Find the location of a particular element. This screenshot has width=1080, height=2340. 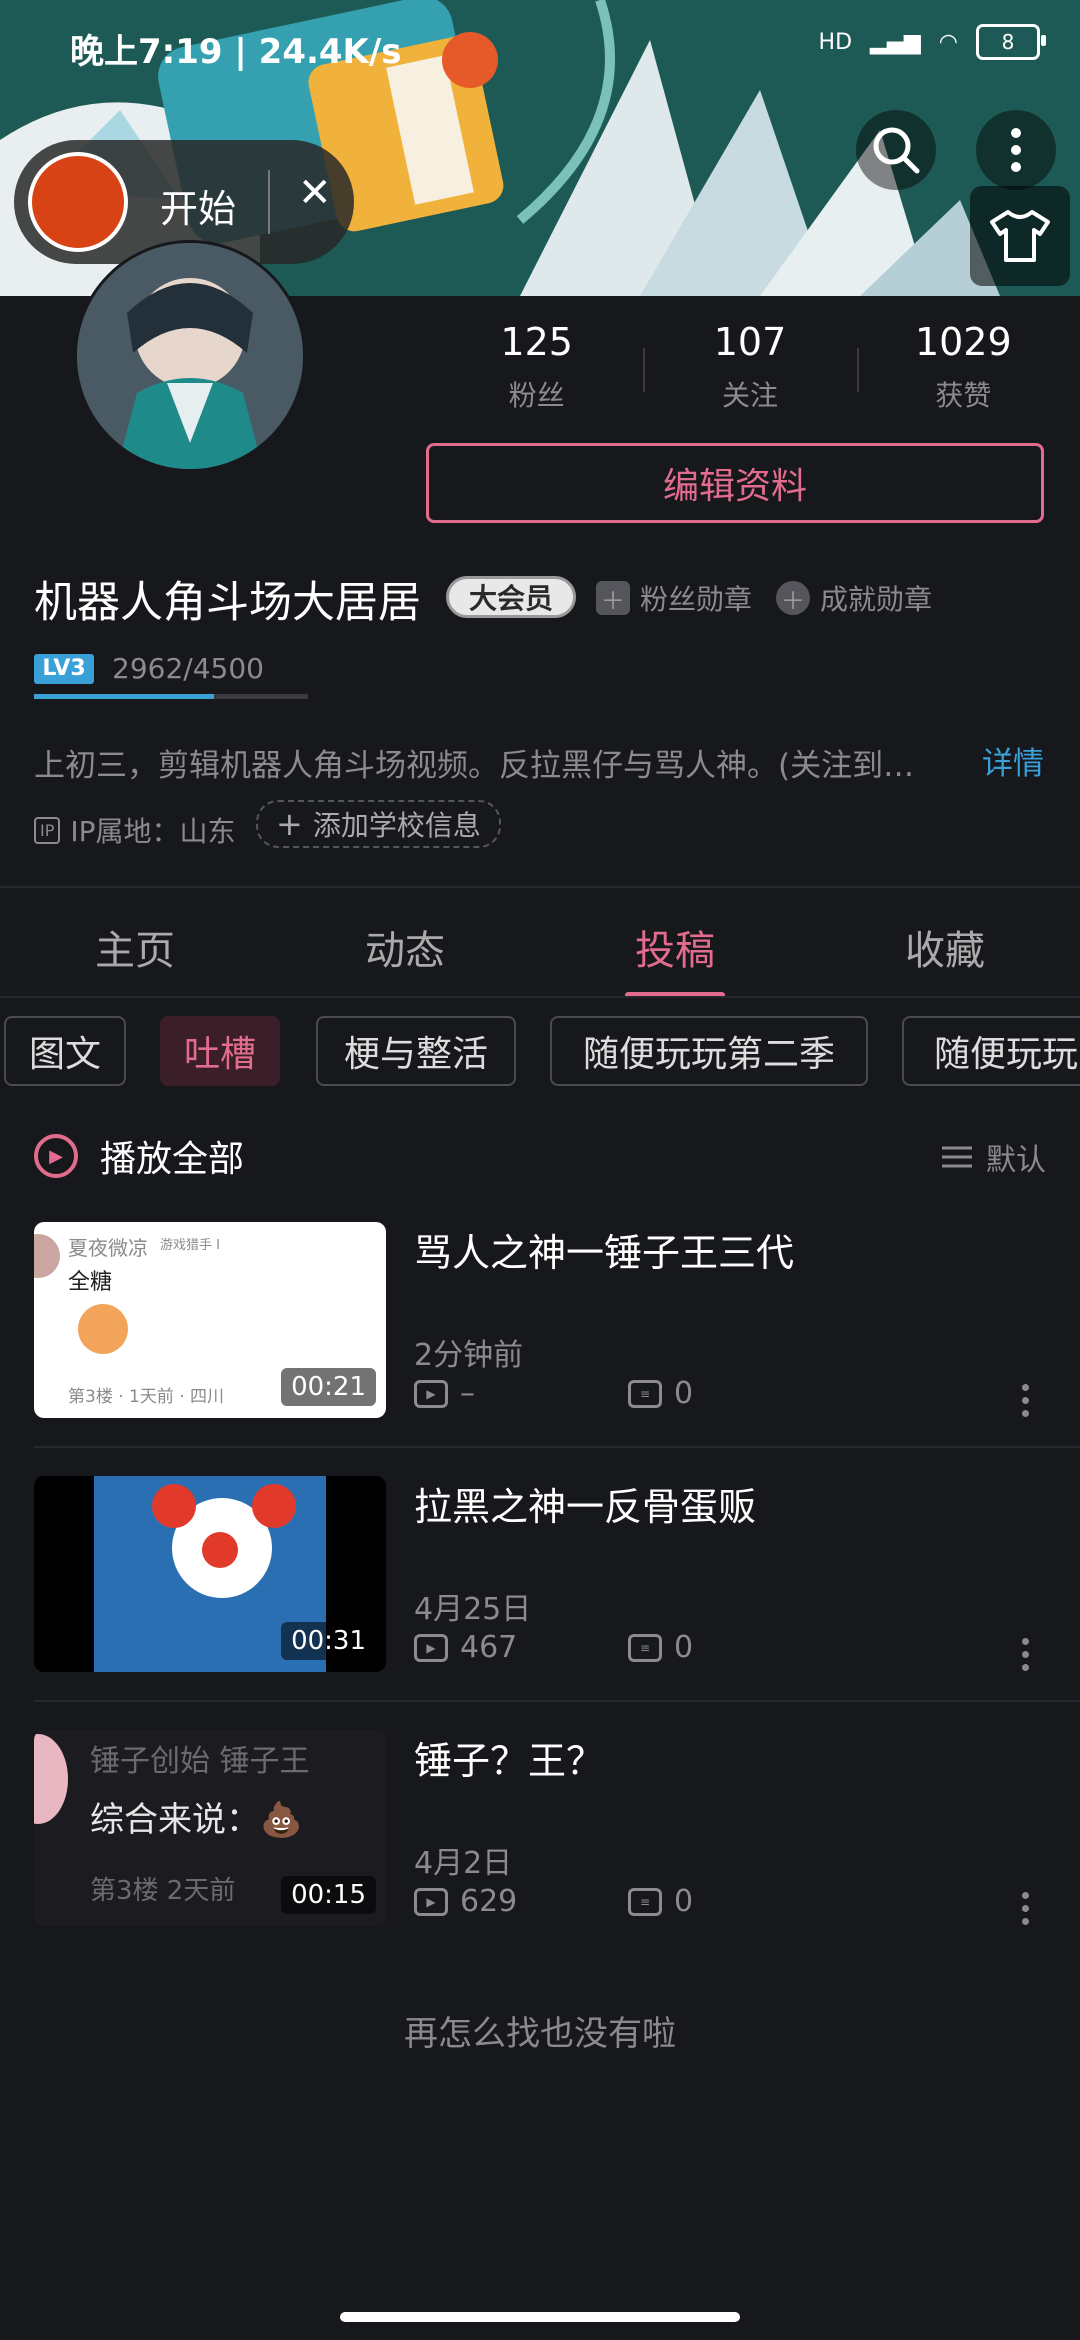

thumb-username: 夏夜微凉 is located at coordinates (108, 1248).